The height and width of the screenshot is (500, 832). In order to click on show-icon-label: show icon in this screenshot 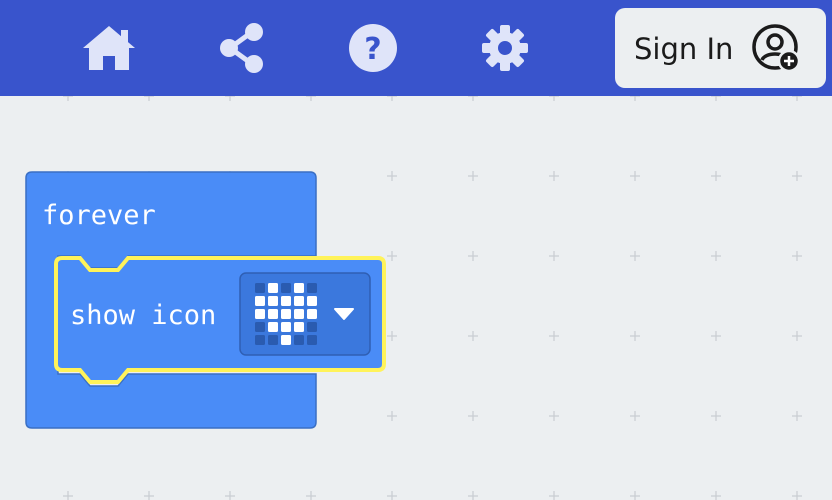, I will do `click(143, 315)`.